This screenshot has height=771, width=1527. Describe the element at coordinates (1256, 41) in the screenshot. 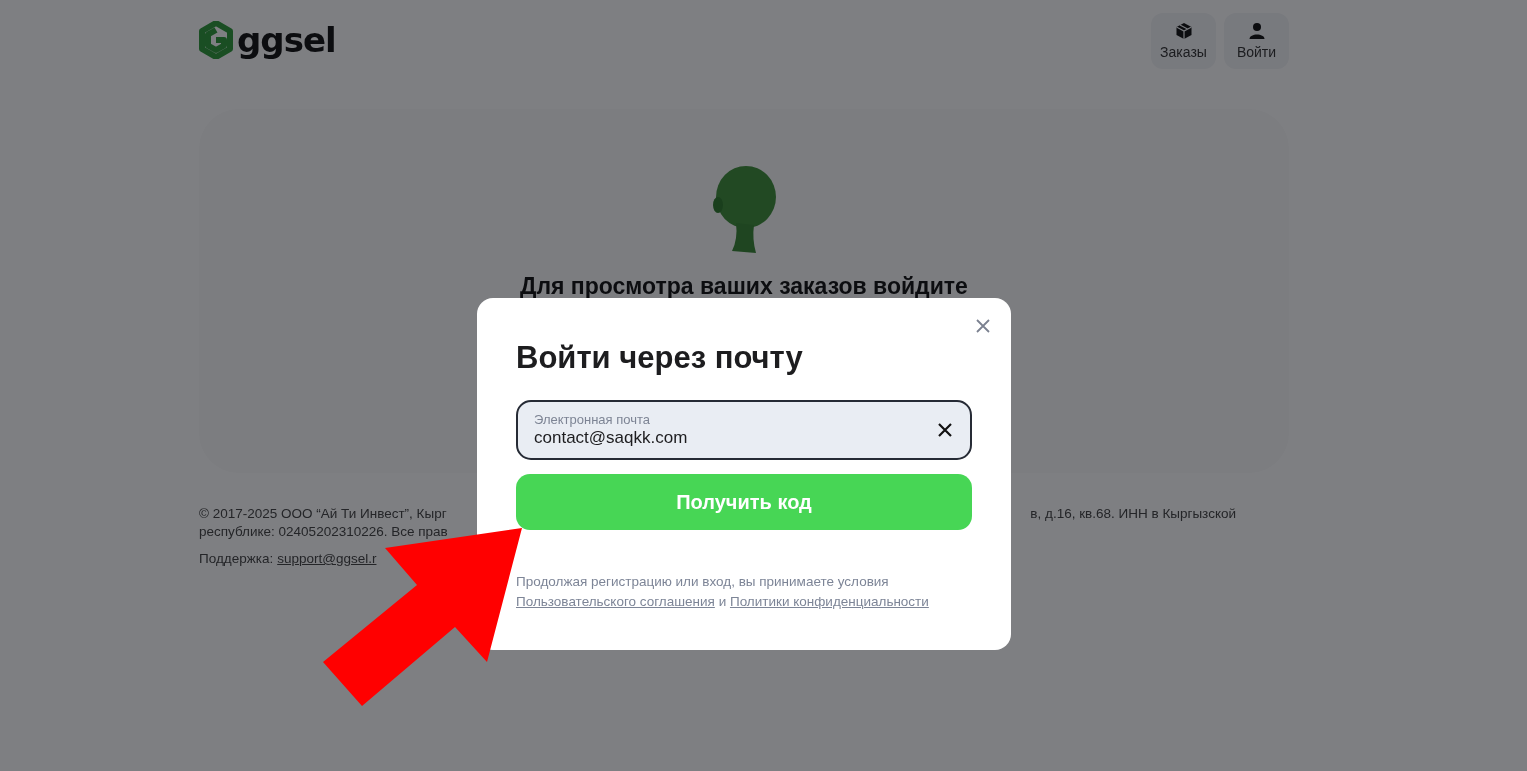

I see `nav-button: Войти` at that location.